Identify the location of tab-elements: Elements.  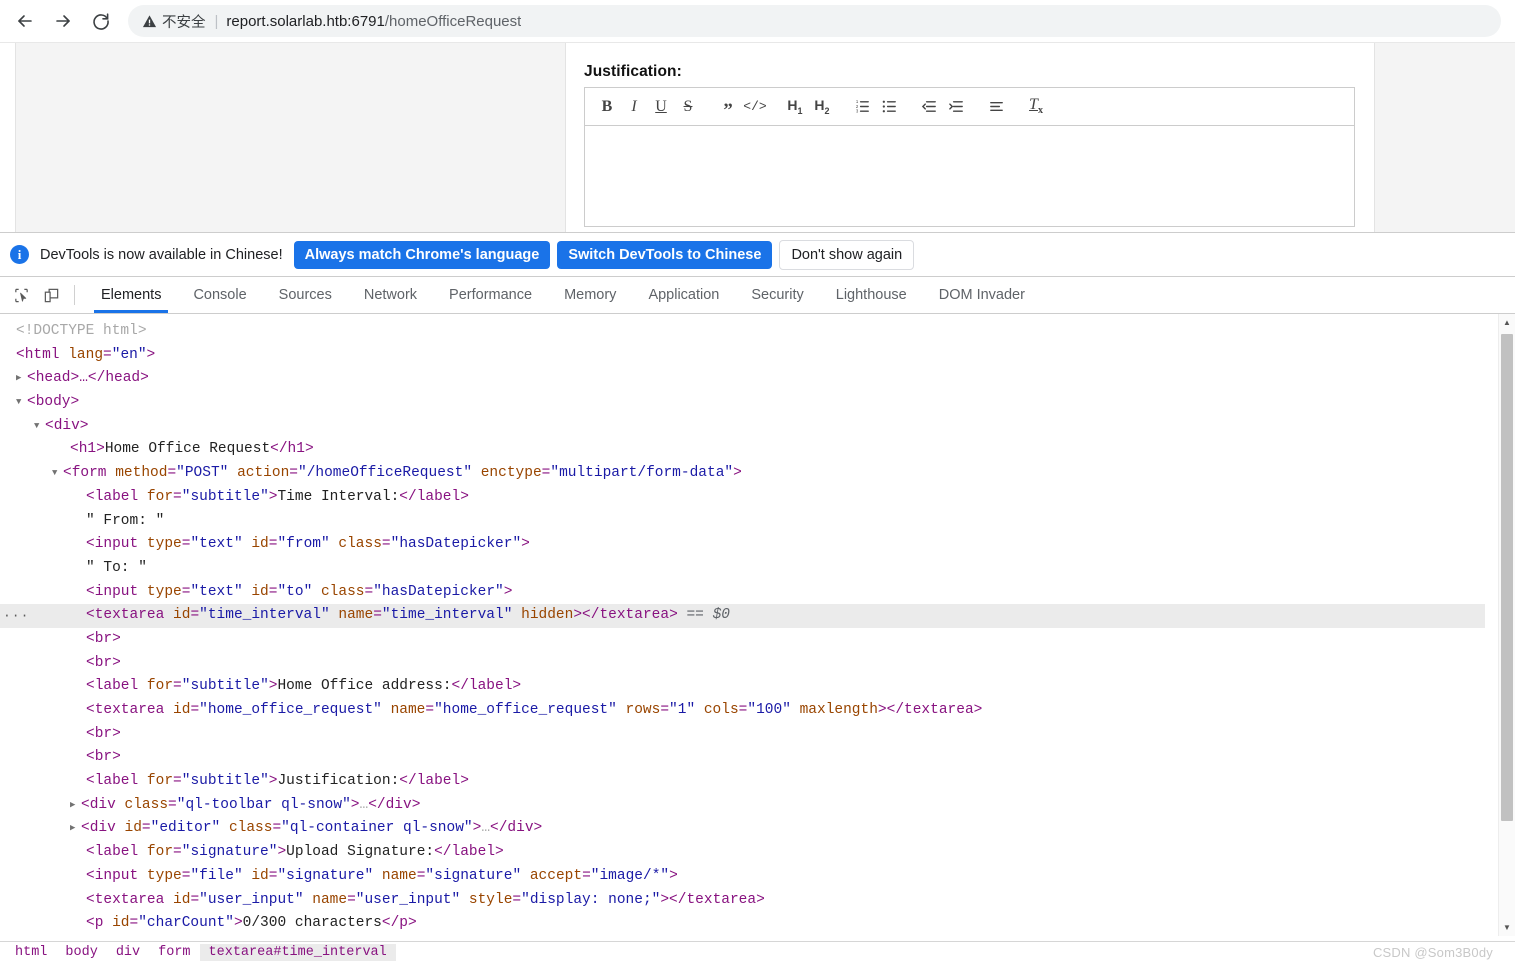
(131, 295).